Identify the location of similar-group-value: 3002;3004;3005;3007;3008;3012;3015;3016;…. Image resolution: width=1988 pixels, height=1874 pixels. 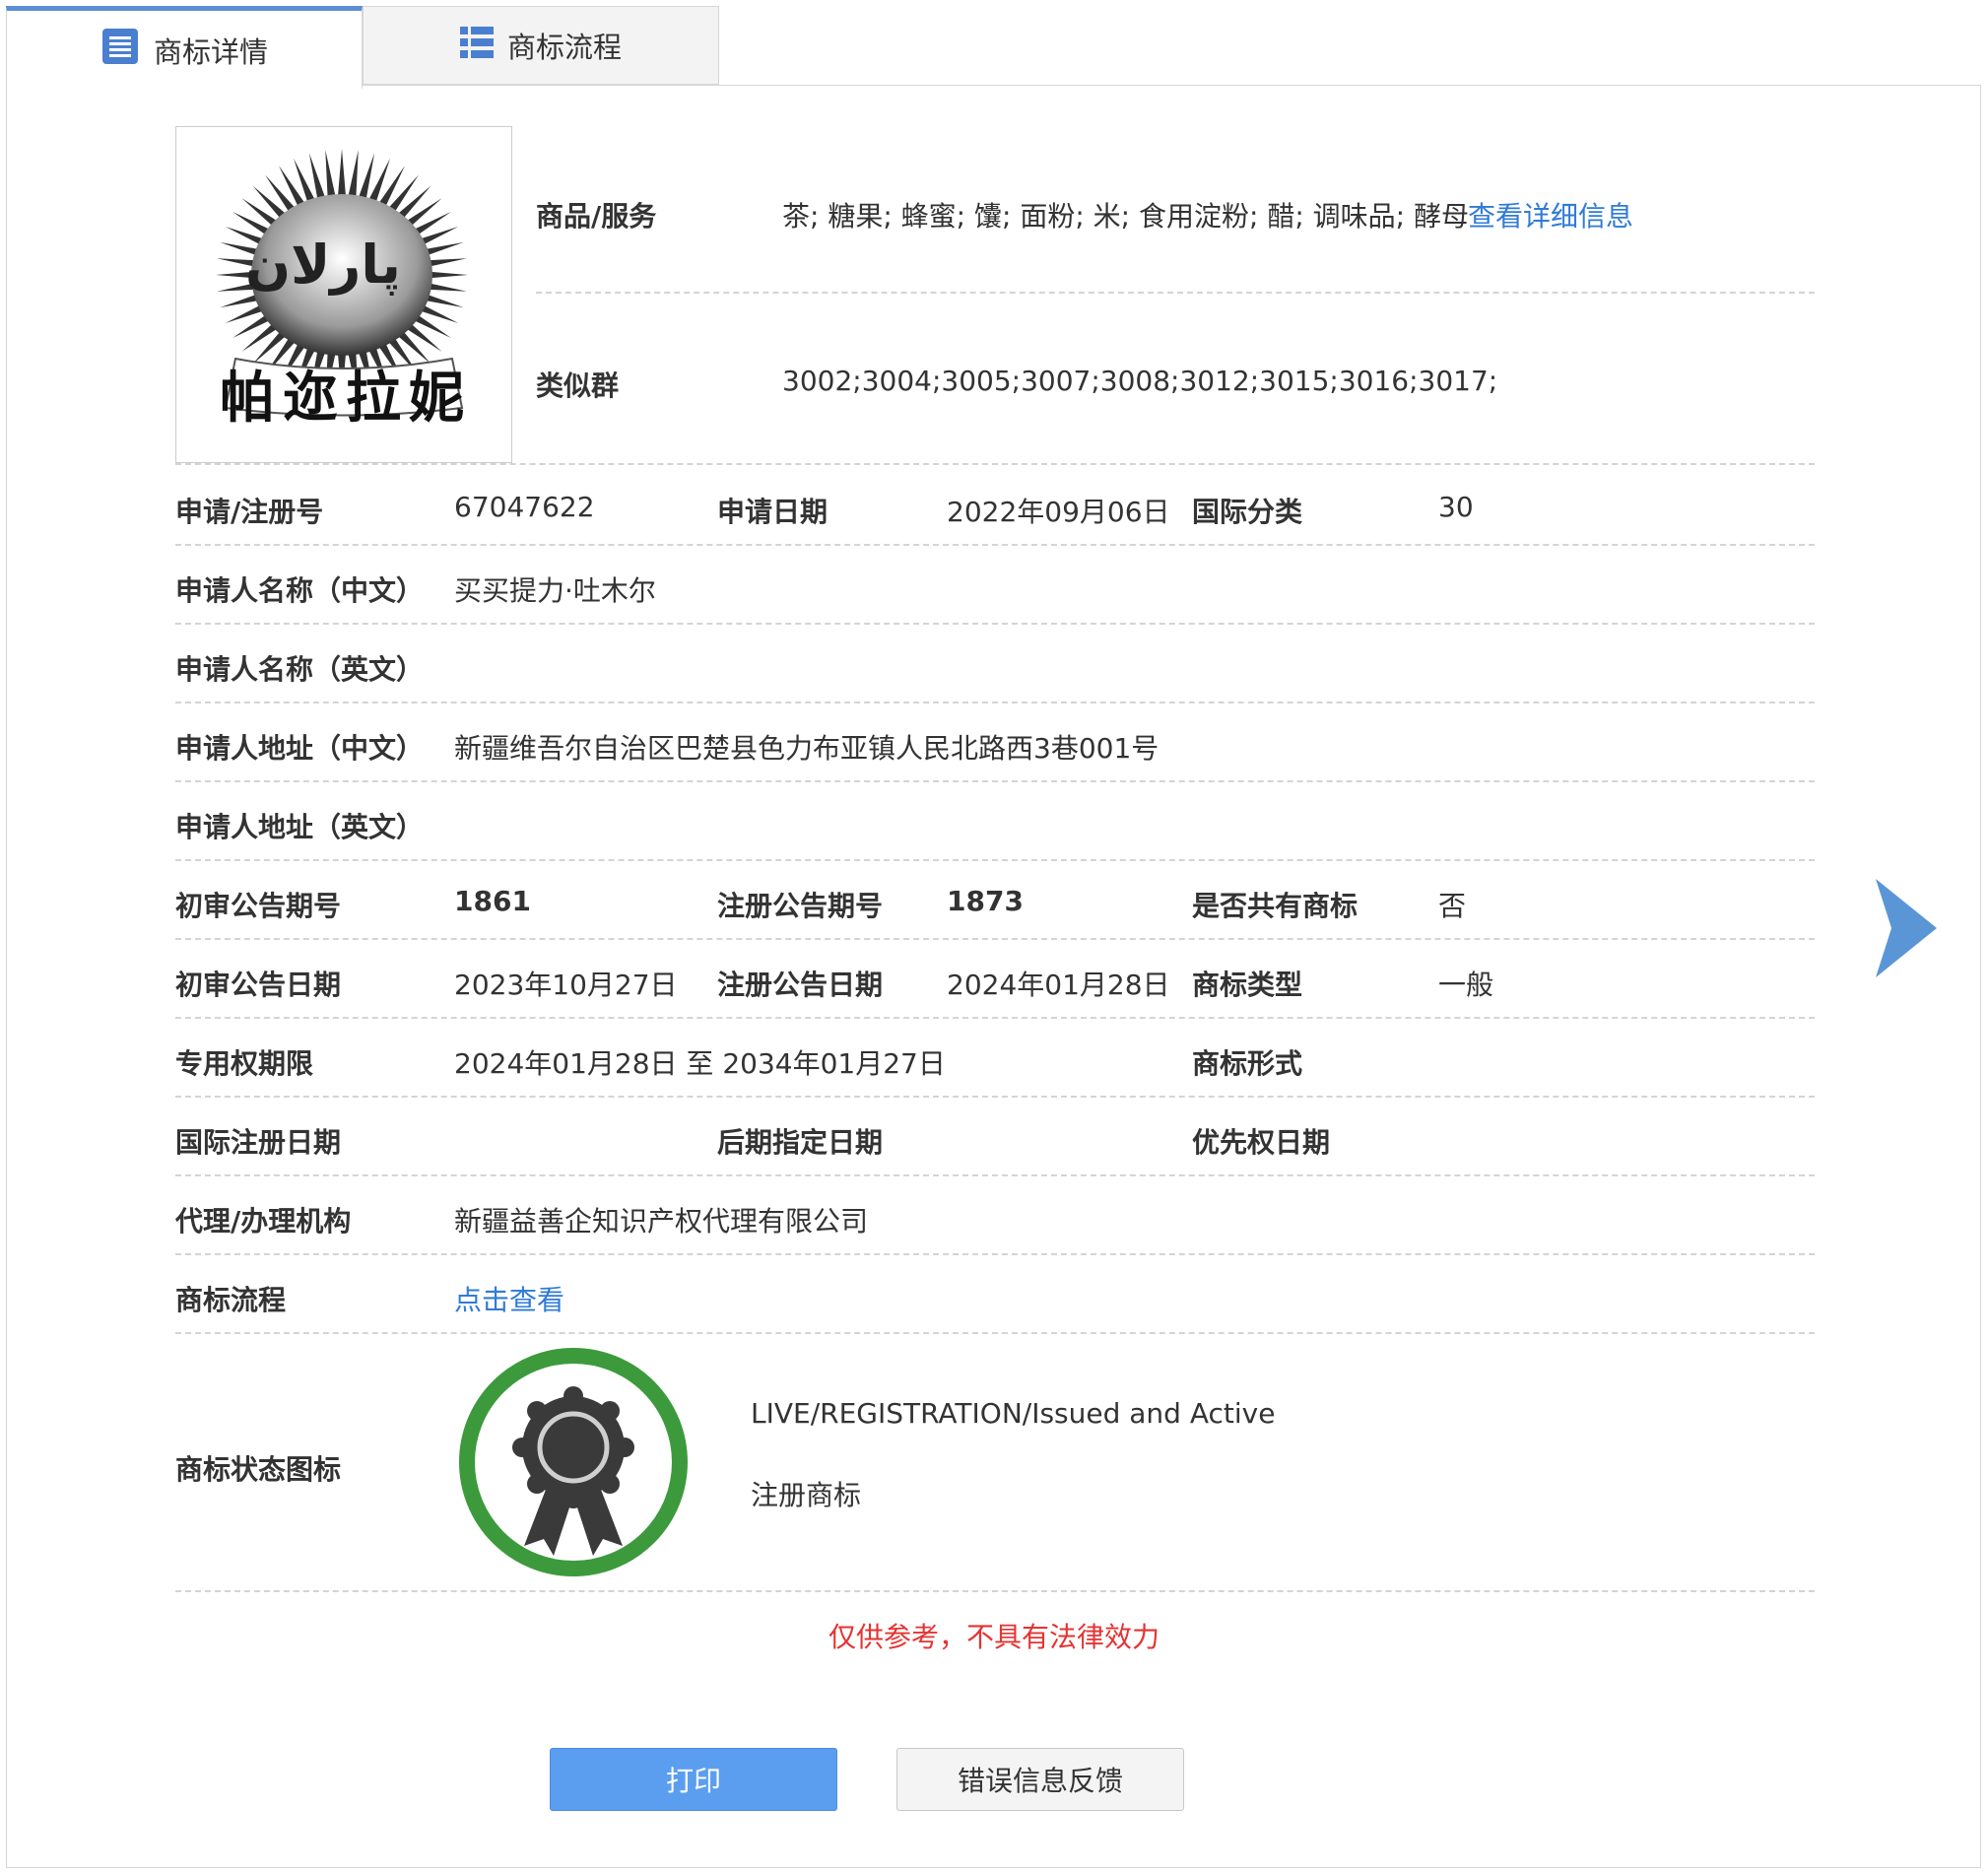
(1140, 381).